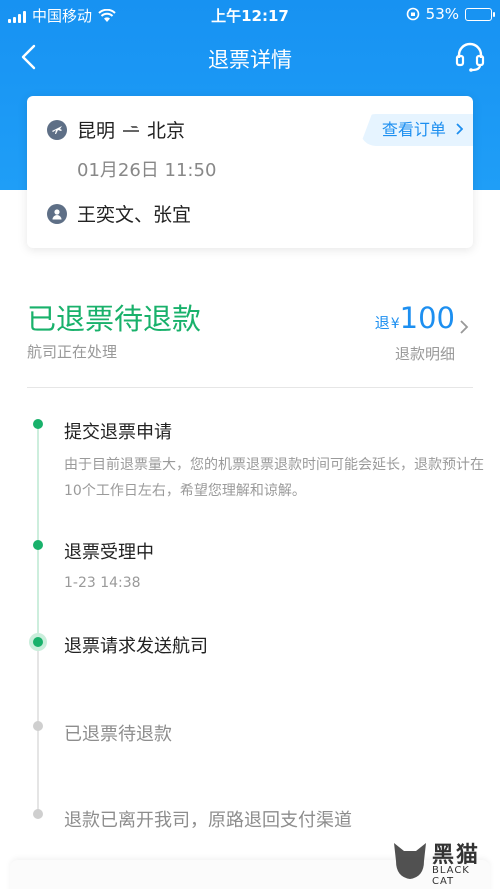  Describe the element at coordinates (109, 552) in the screenshot. I see `timeline-step-title: 退票受理中` at that location.